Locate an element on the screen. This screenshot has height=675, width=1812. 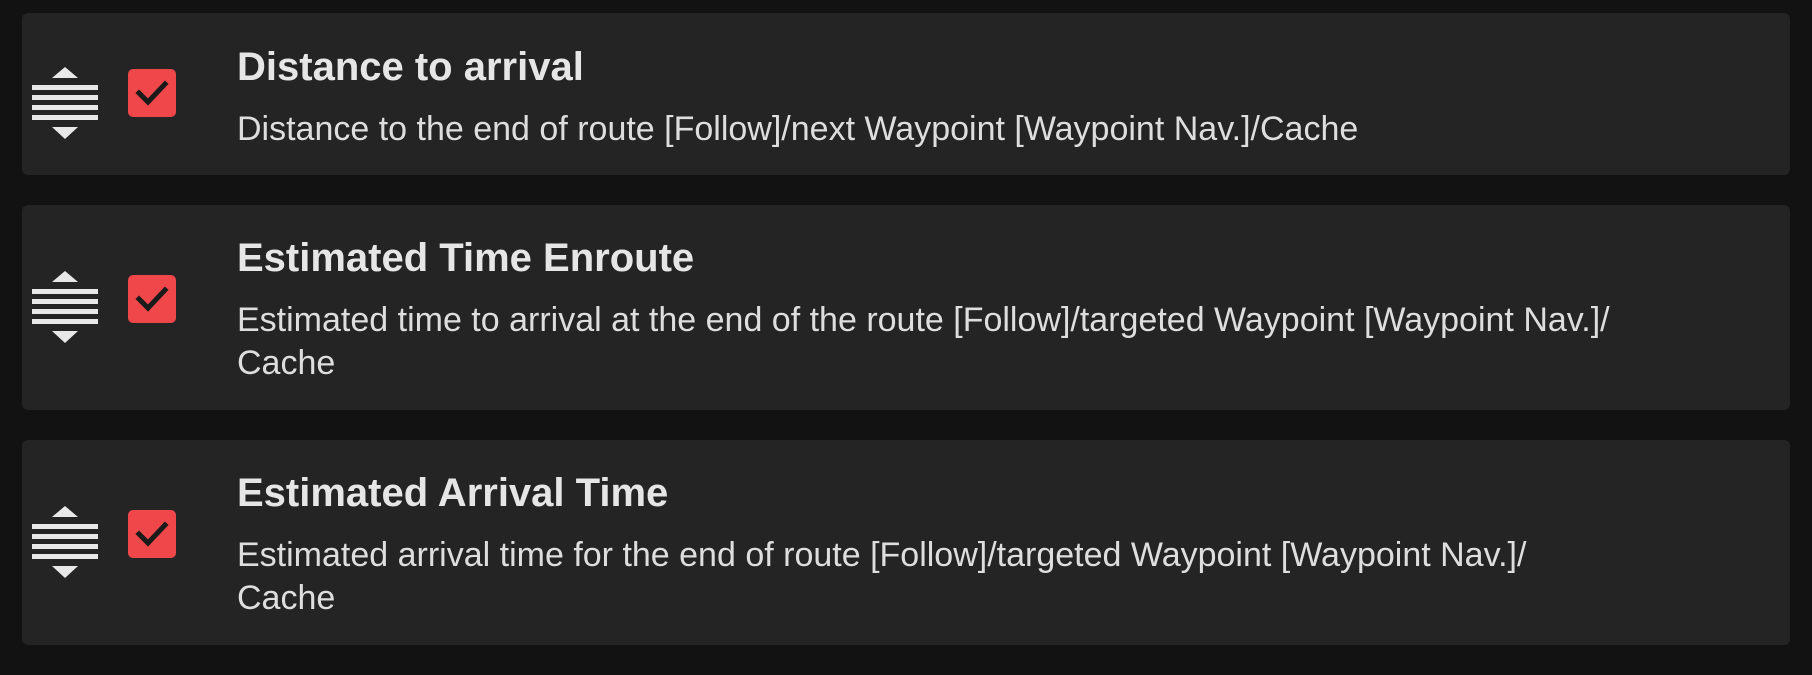
item-title: Estimated Time Enroute is located at coordinates (466, 258).